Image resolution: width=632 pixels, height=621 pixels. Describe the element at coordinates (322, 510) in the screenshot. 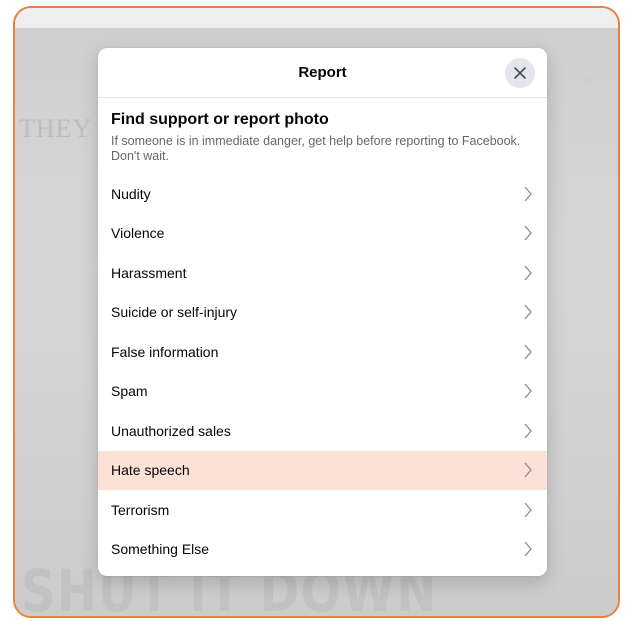

I see `report-option-terrorism: Terrorism` at that location.